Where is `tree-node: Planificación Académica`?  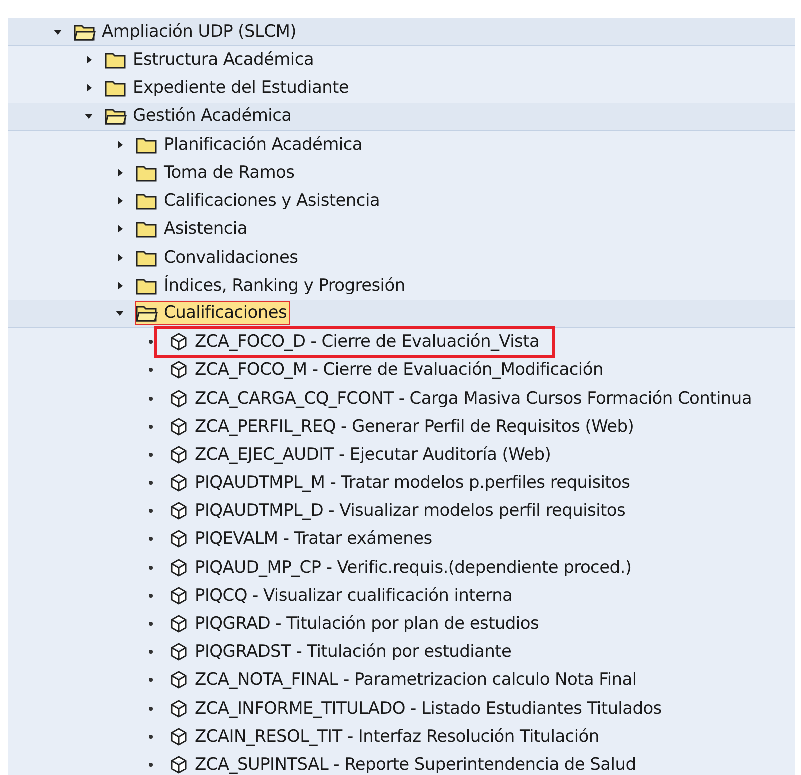
tree-node: Planificación Académica is located at coordinates (250, 144).